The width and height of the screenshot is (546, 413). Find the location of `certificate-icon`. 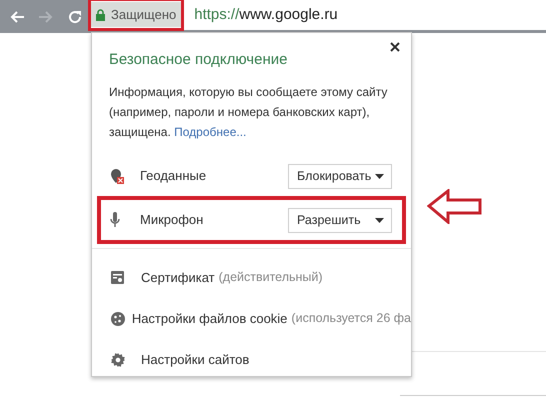

certificate-icon is located at coordinates (117, 277).